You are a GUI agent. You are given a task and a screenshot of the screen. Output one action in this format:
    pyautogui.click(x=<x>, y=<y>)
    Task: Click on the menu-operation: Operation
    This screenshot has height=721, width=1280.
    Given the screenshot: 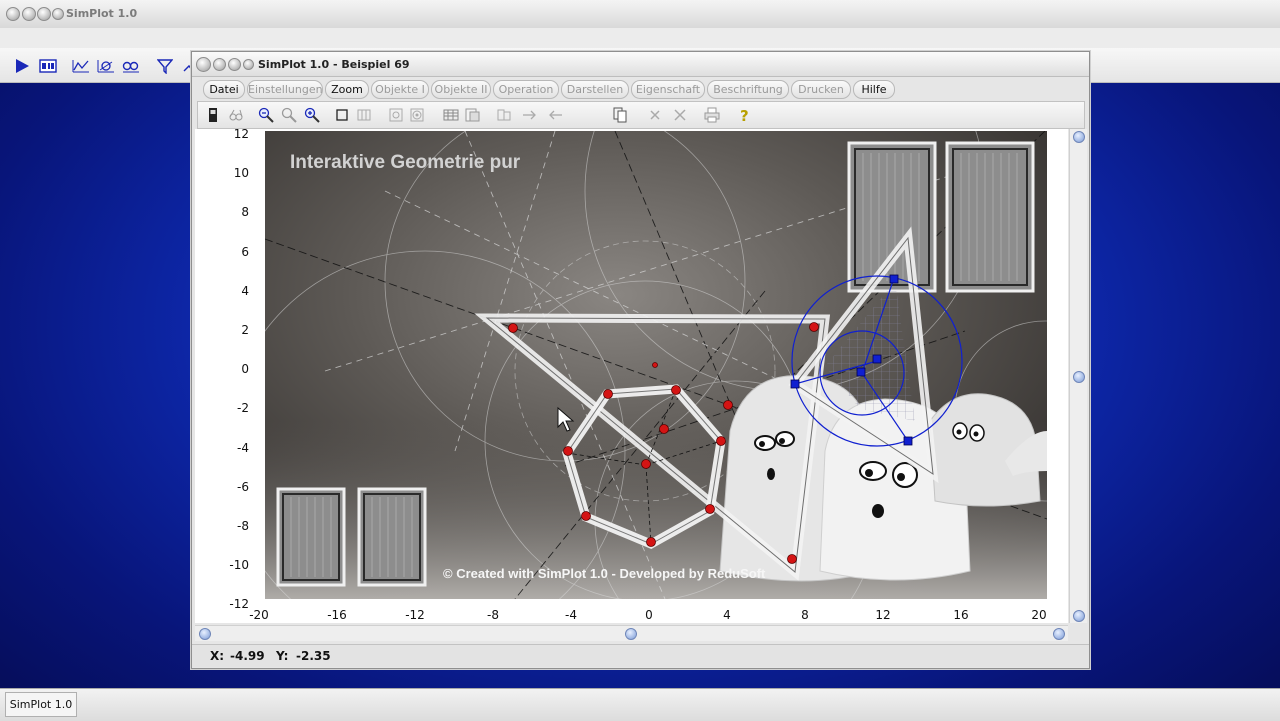 What is the action you would take?
    pyautogui.click(x=526, y=89)
    